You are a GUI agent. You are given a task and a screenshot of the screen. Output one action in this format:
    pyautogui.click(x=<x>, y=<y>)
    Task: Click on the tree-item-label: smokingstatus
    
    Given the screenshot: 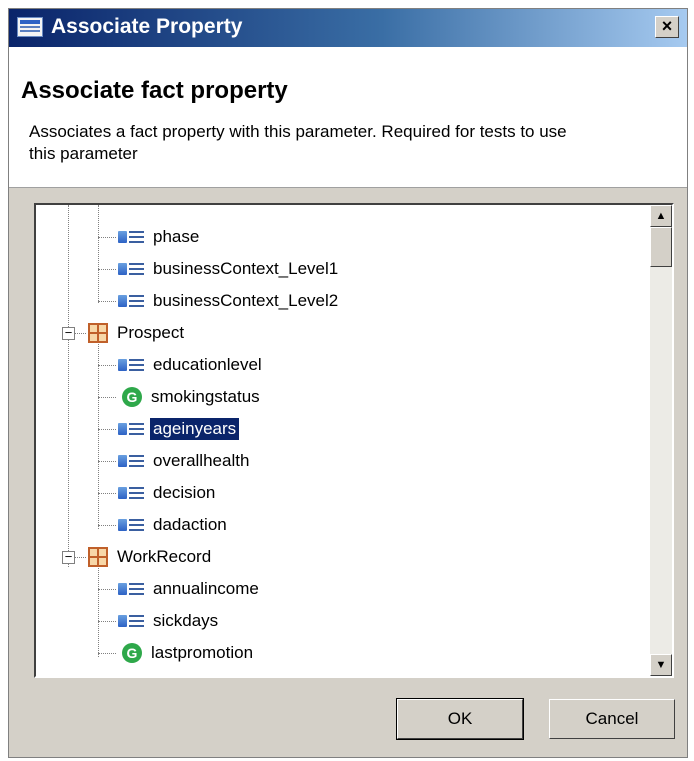 What is the action you would take?
    pyautogui.click(x=205, y=396)
    